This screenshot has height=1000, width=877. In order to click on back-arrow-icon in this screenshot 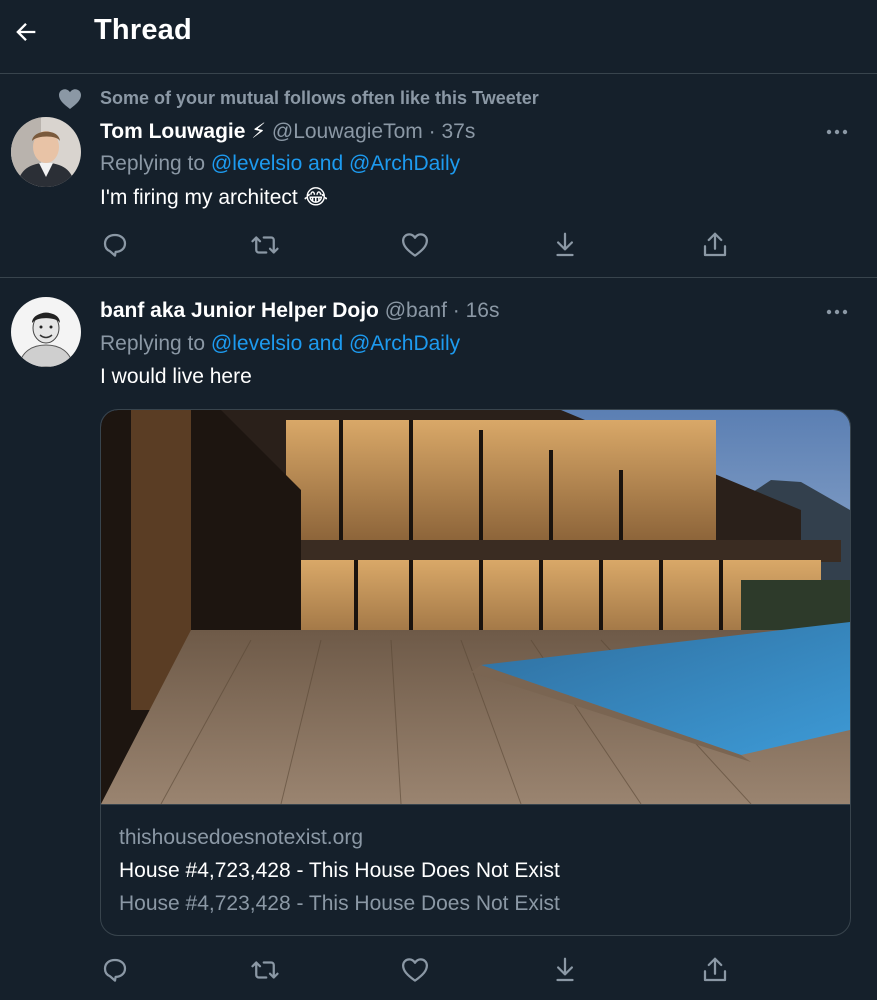, I will do `click(26, 32)`.